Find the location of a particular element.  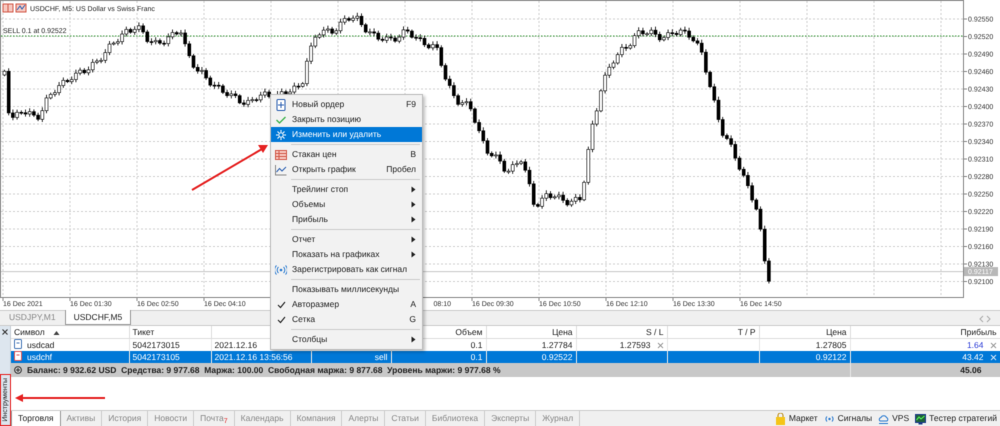

status-link: Маркет is located at coordinates (796, 418).